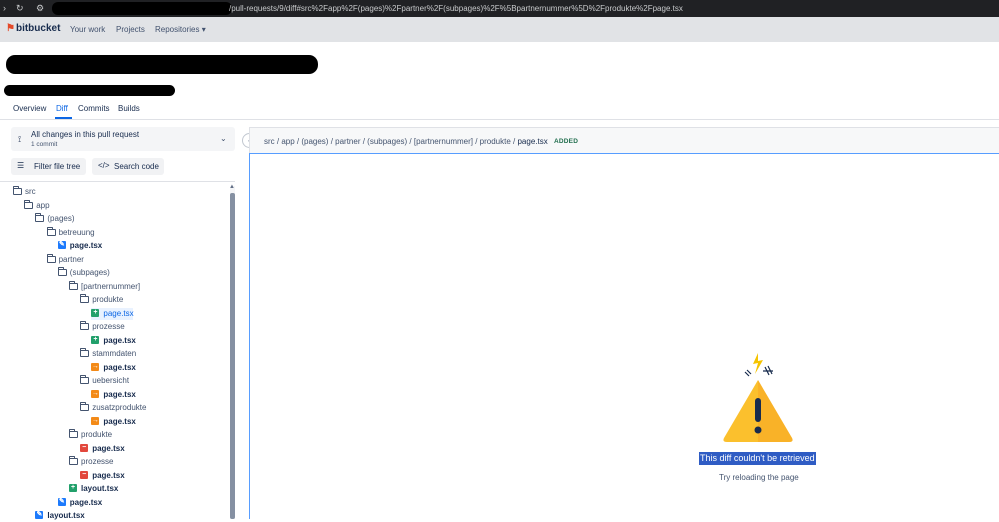 This screenshot has height=522, width=999. I want to click on tree-file: + page.tsx, so click(112, 313).